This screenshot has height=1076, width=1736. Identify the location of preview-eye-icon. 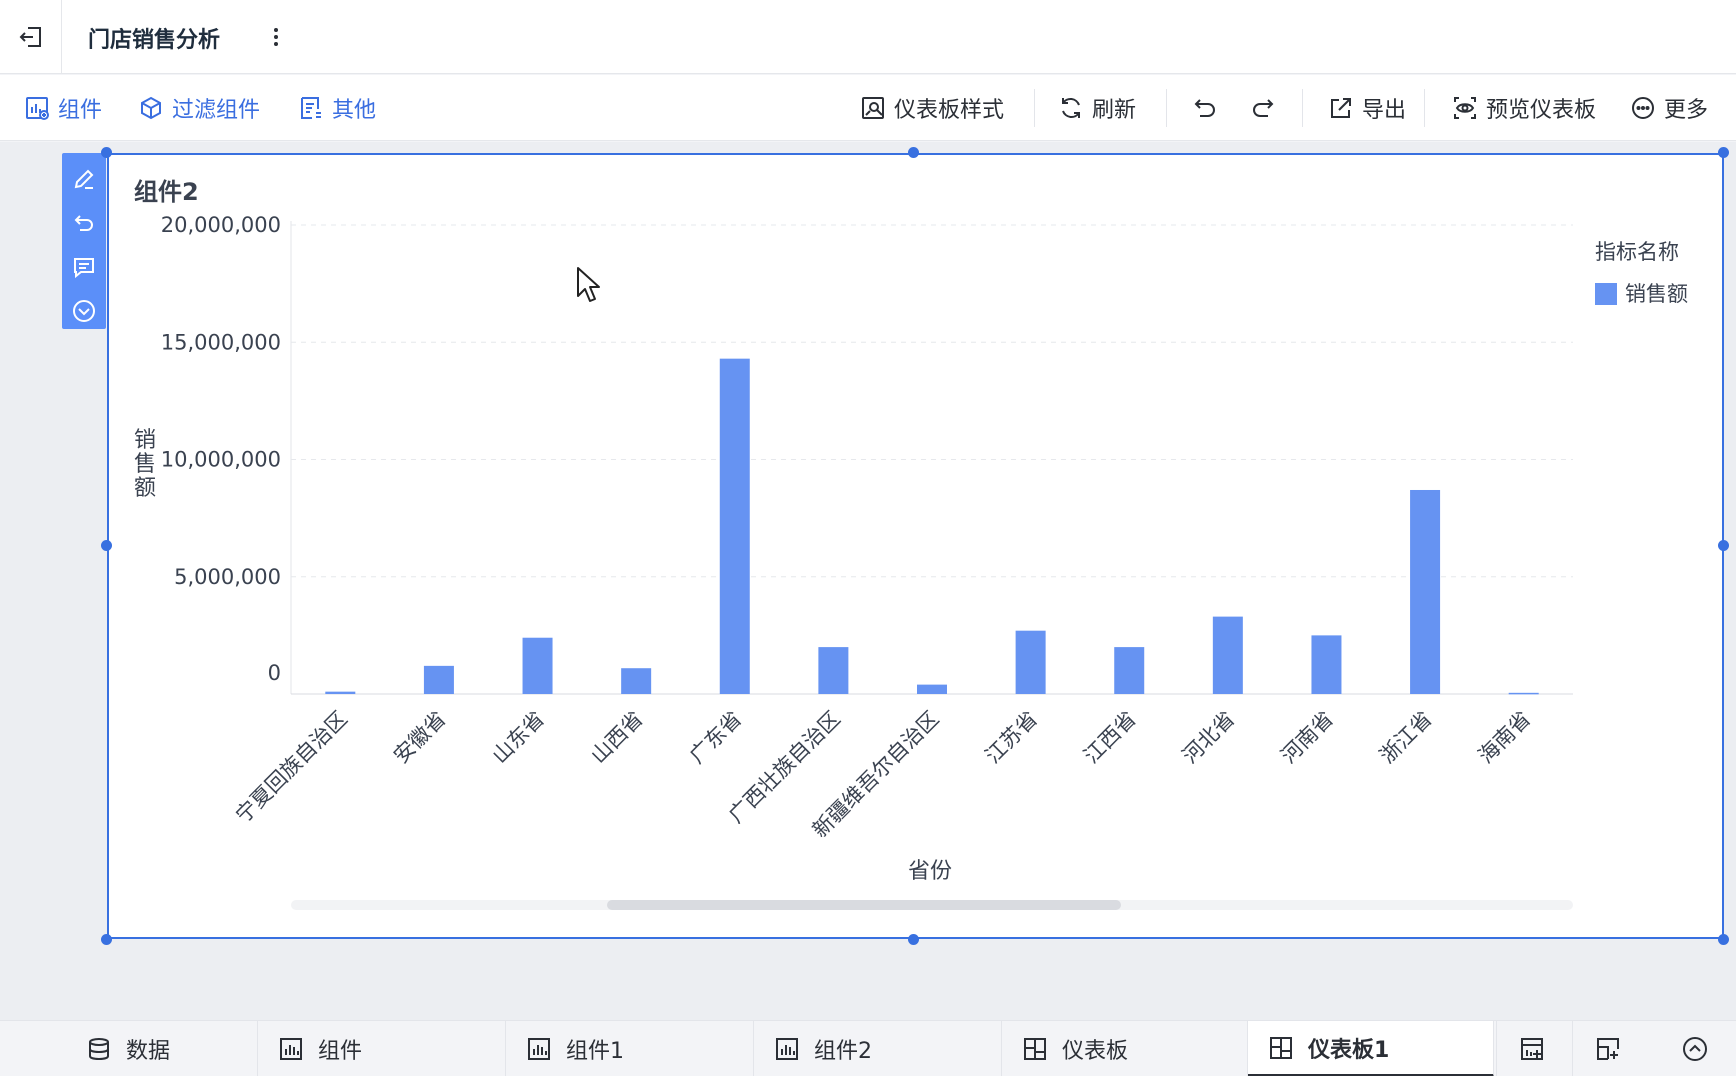
(1465, 108).